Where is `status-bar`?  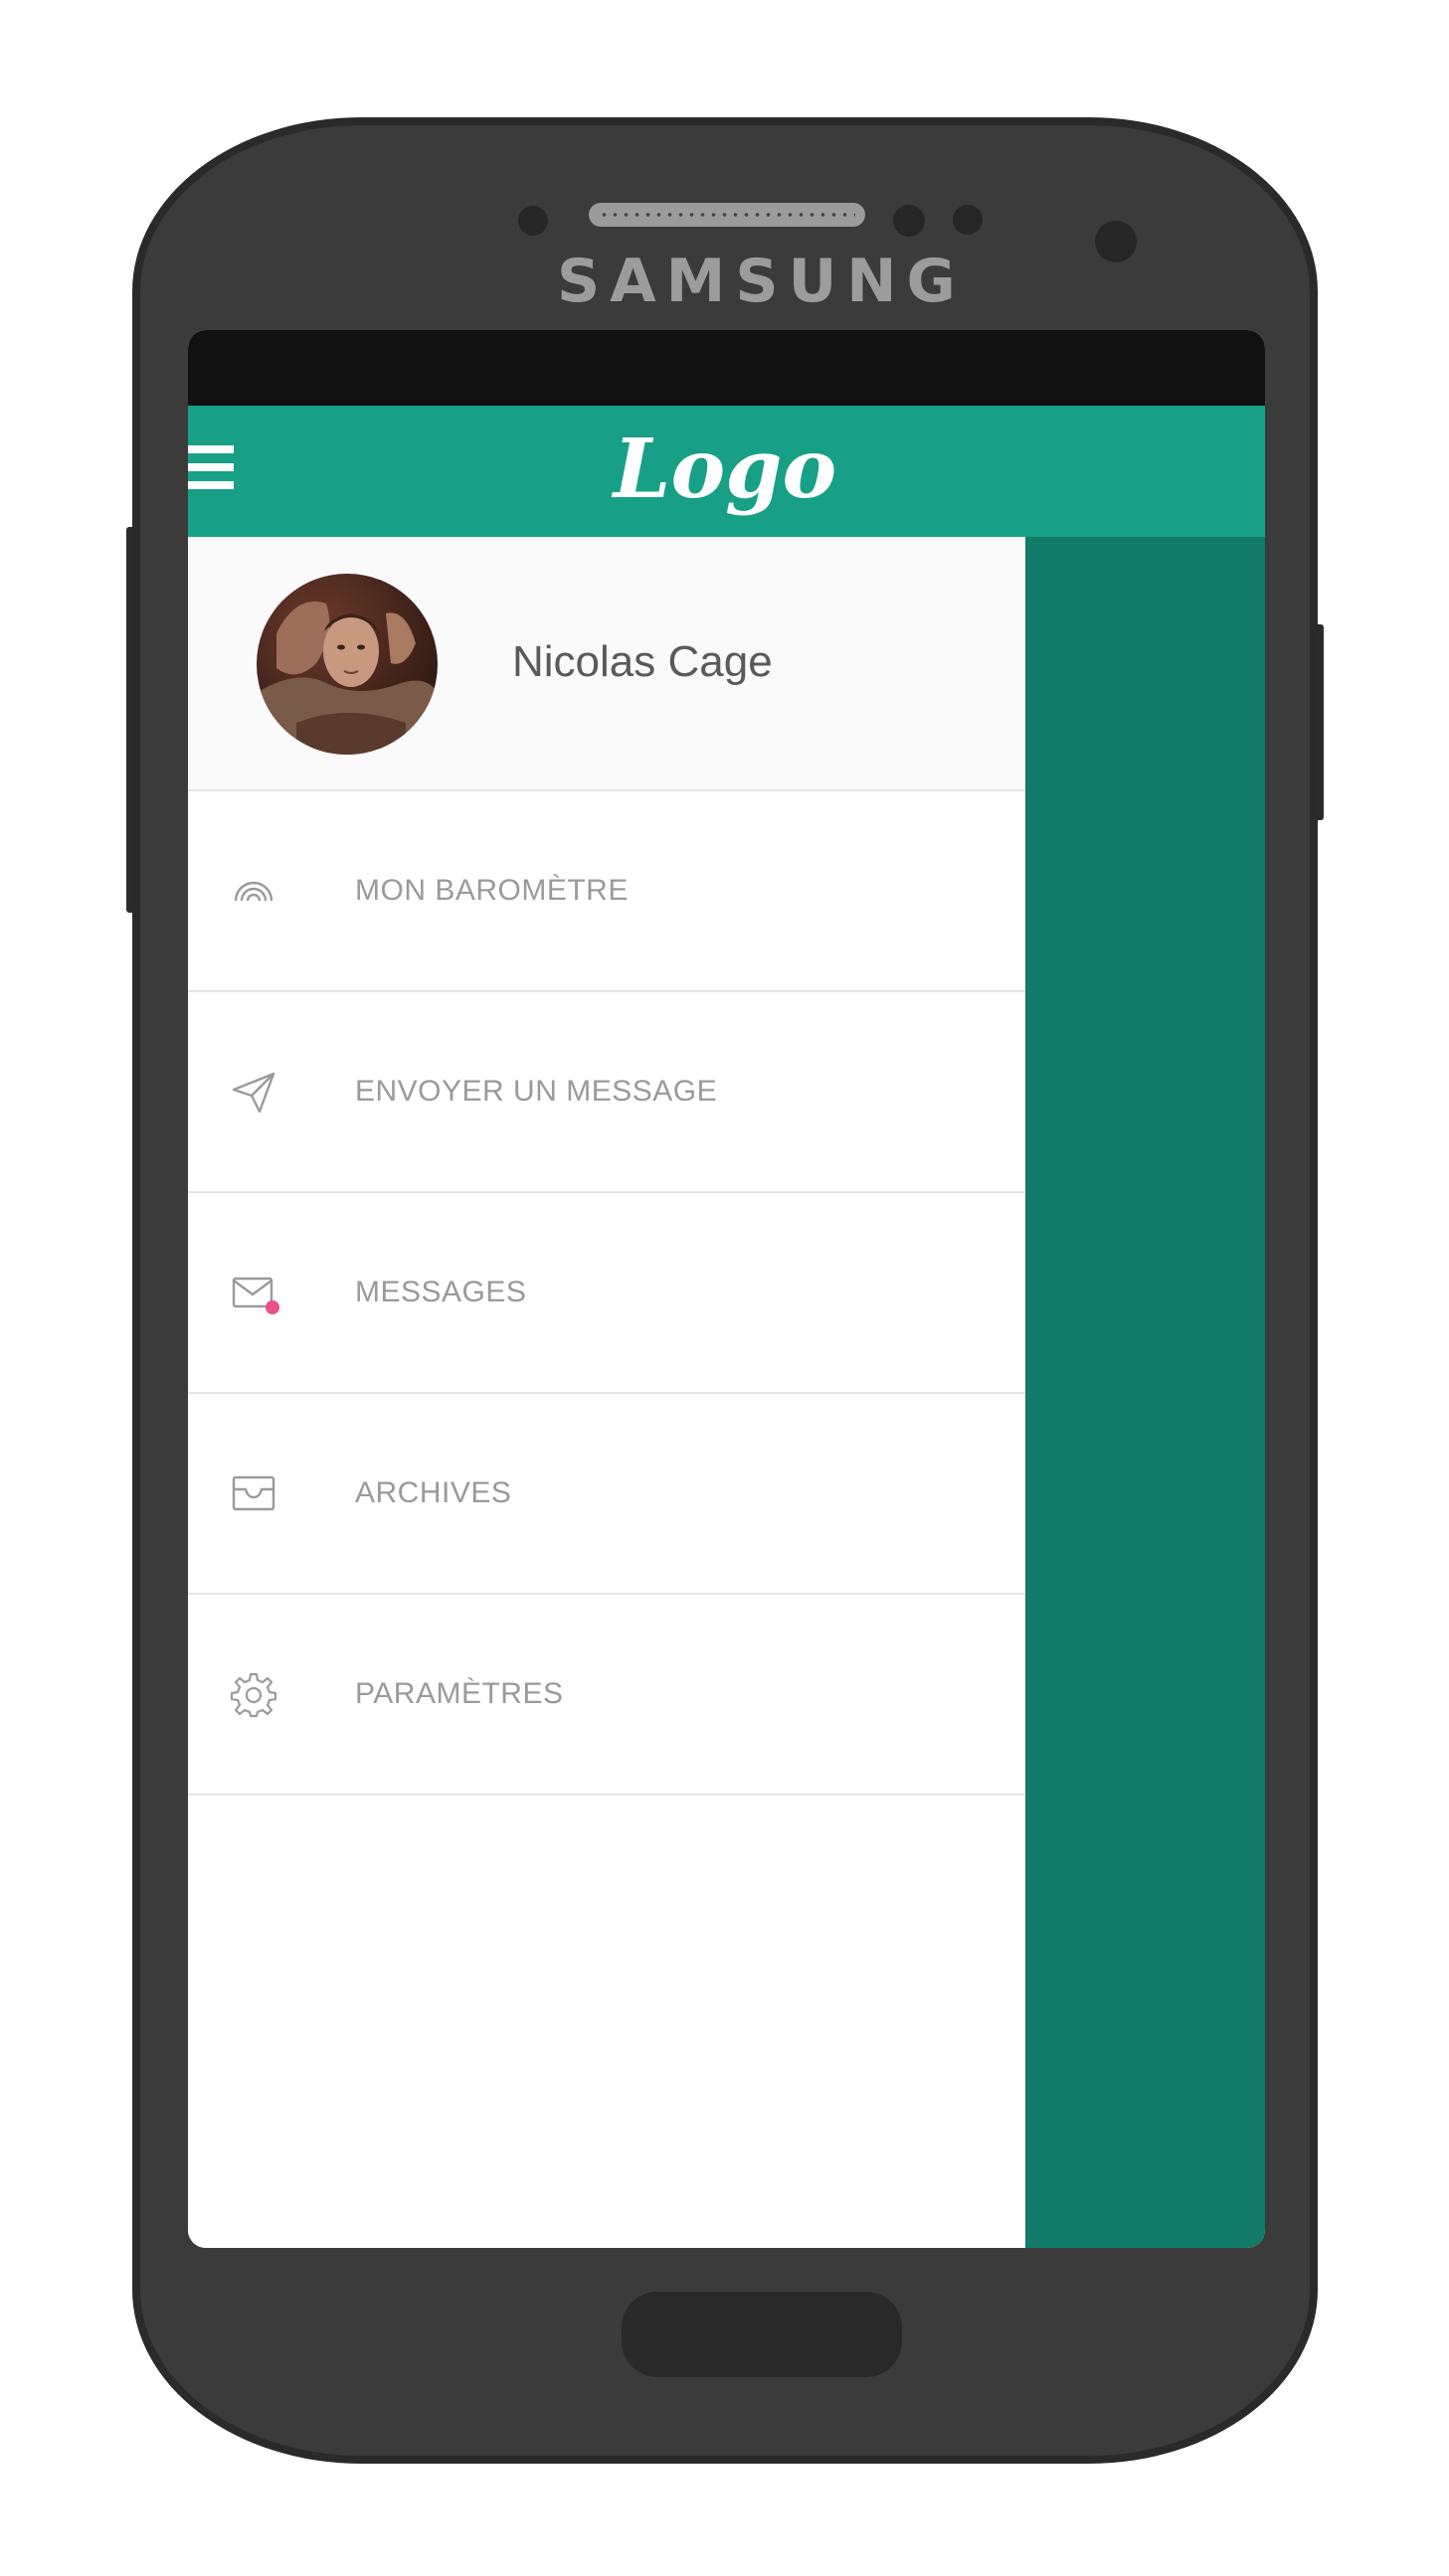
status-bar is located at coordinates (726, 368).